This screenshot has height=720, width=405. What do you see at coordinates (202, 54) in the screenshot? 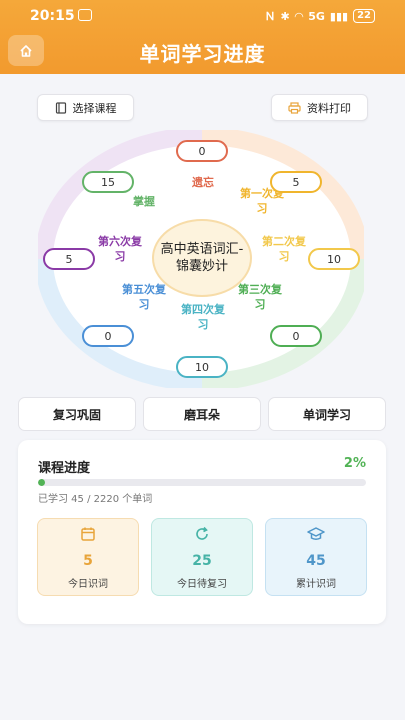
I see `page-title: 单词学习进度` at bounding box center [202, 54].